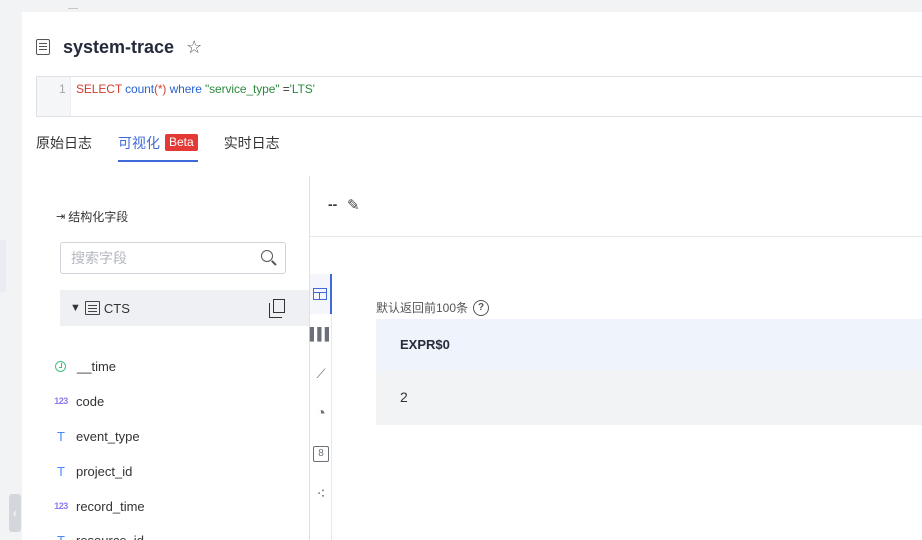 The height and width of the screenshot is (540, 922). Describe the element at coordinates (61, 217) in the screenshot. I see `enter-icon: ⇥` at that location.